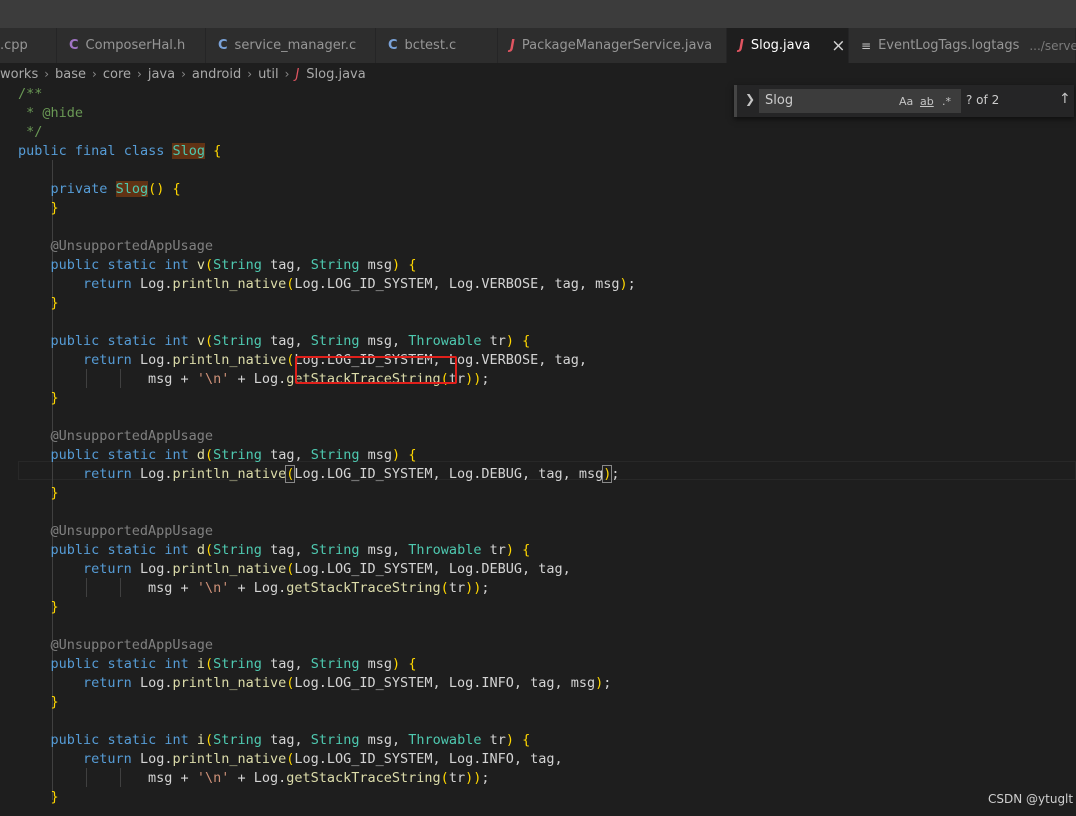 Image resolution: width=1076 pixels, height=816 pixels. I want to click on breadcrumb-item: java, so click(161, 74).